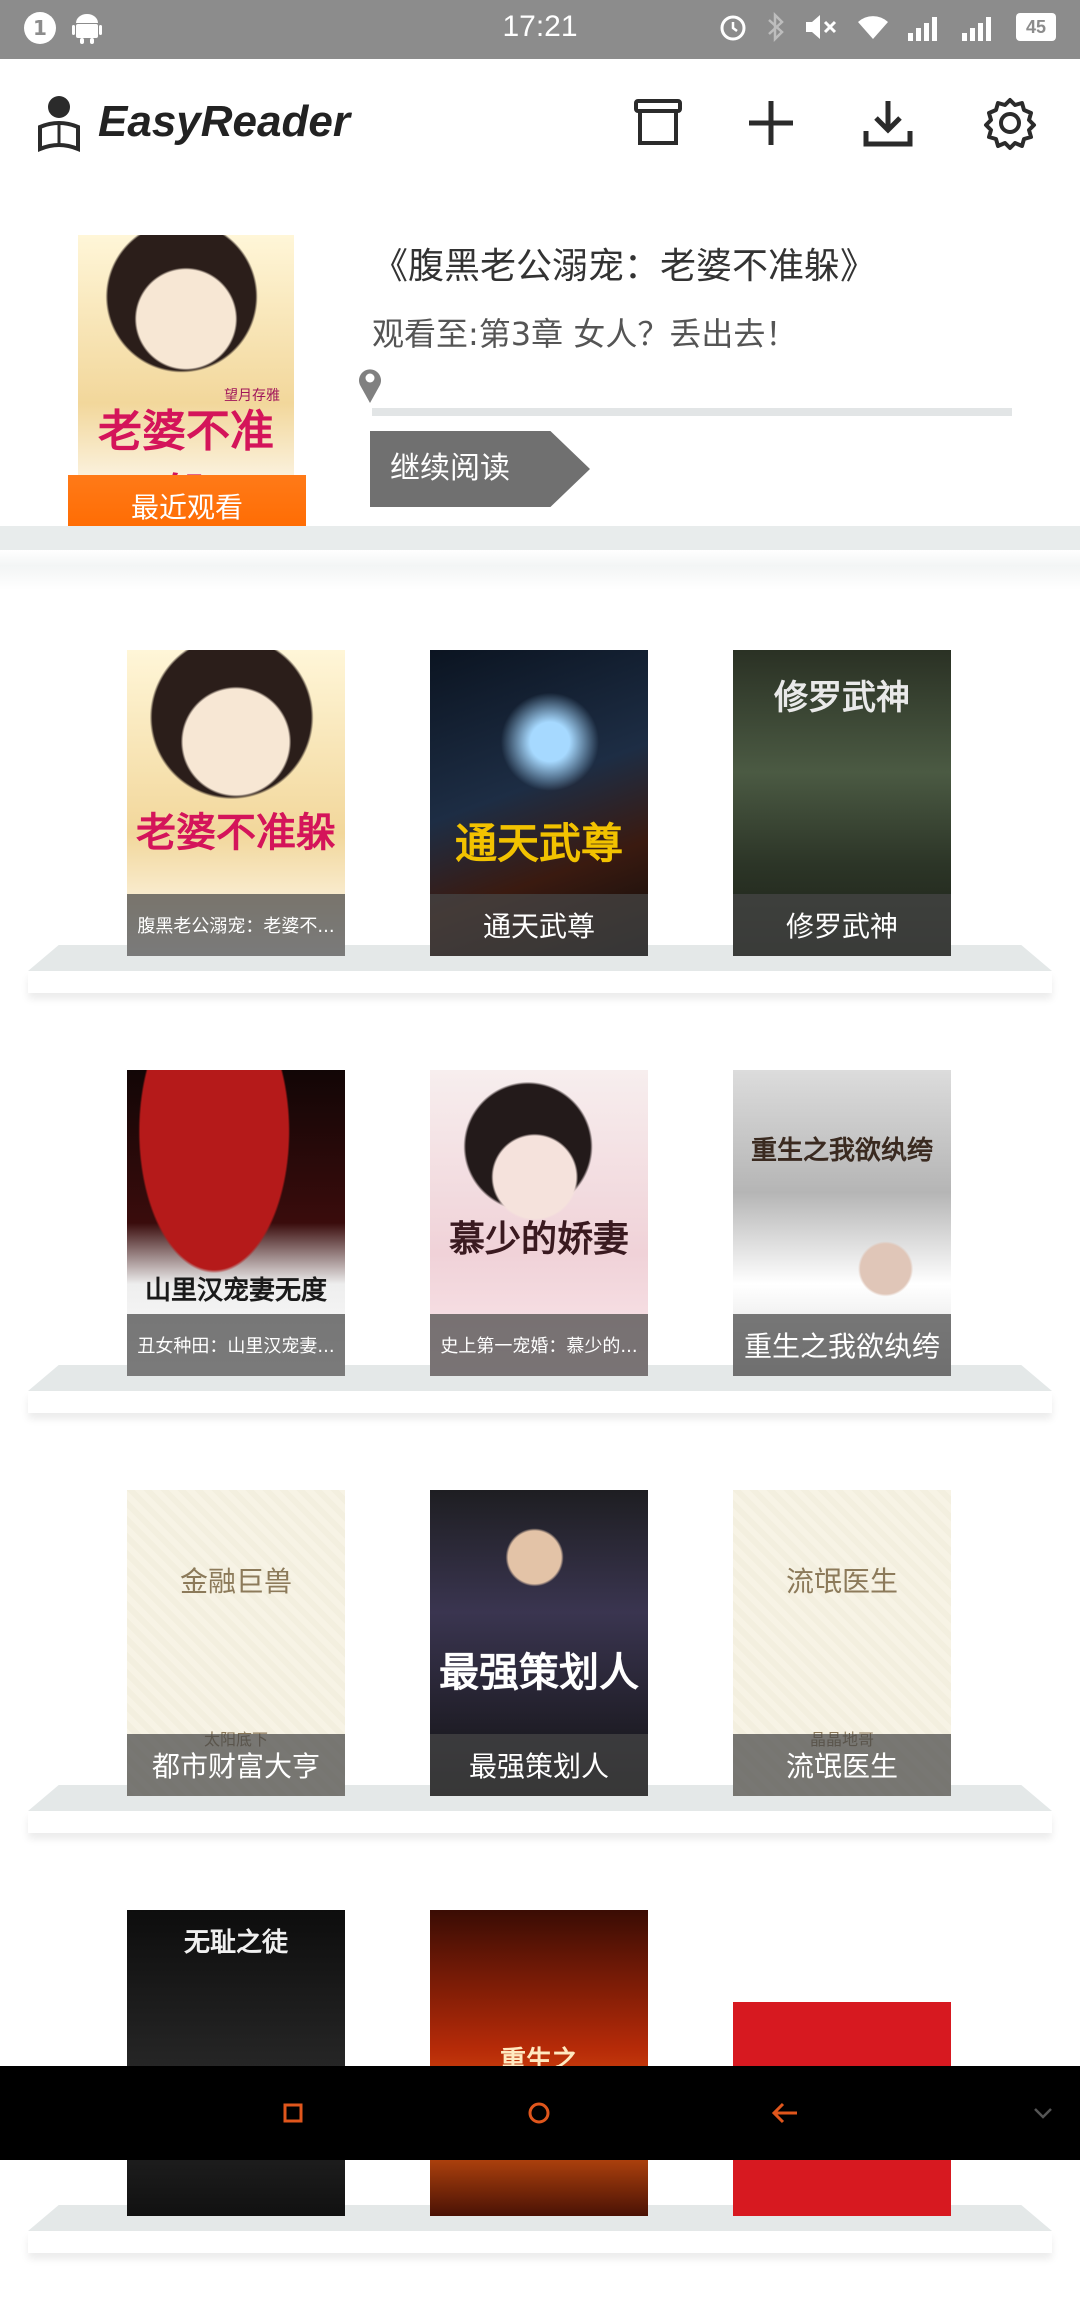 This screenshot has width=1080, height=2300. I want to click on reader-logo-icon, so click(59, 124).